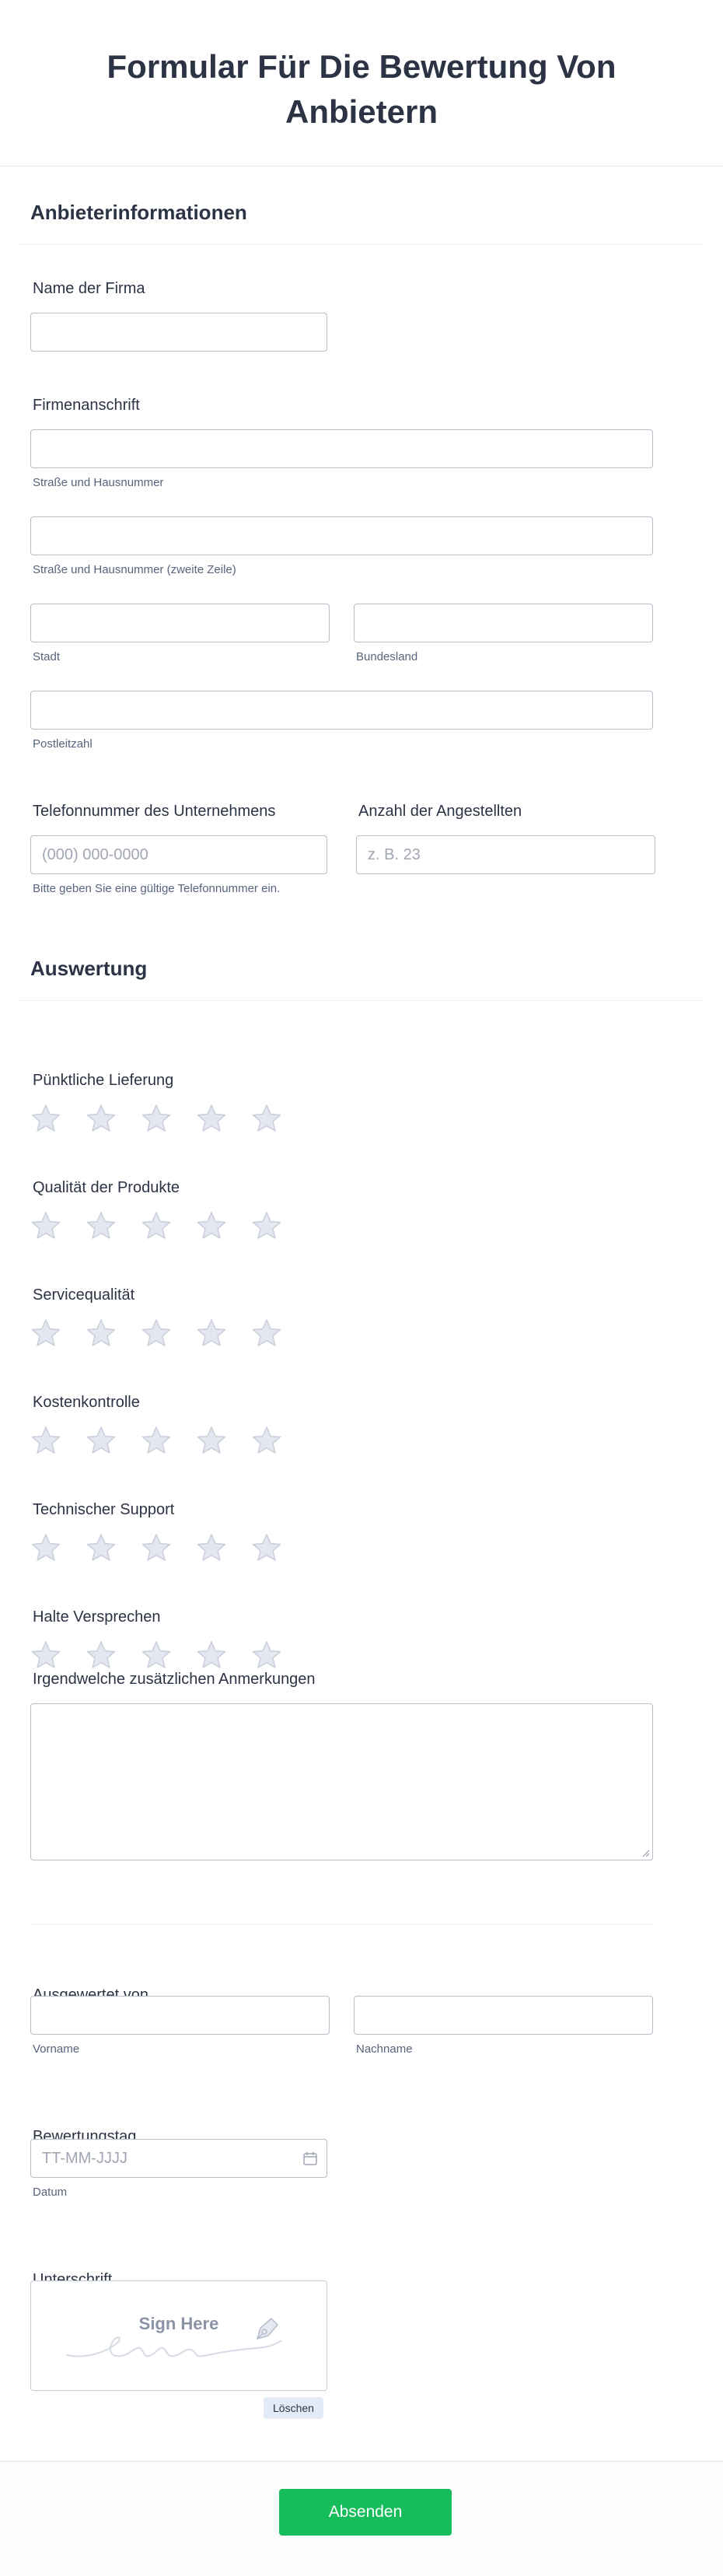  I want to click on rating-label: Qualität der Produkte, so click(107, 1188).